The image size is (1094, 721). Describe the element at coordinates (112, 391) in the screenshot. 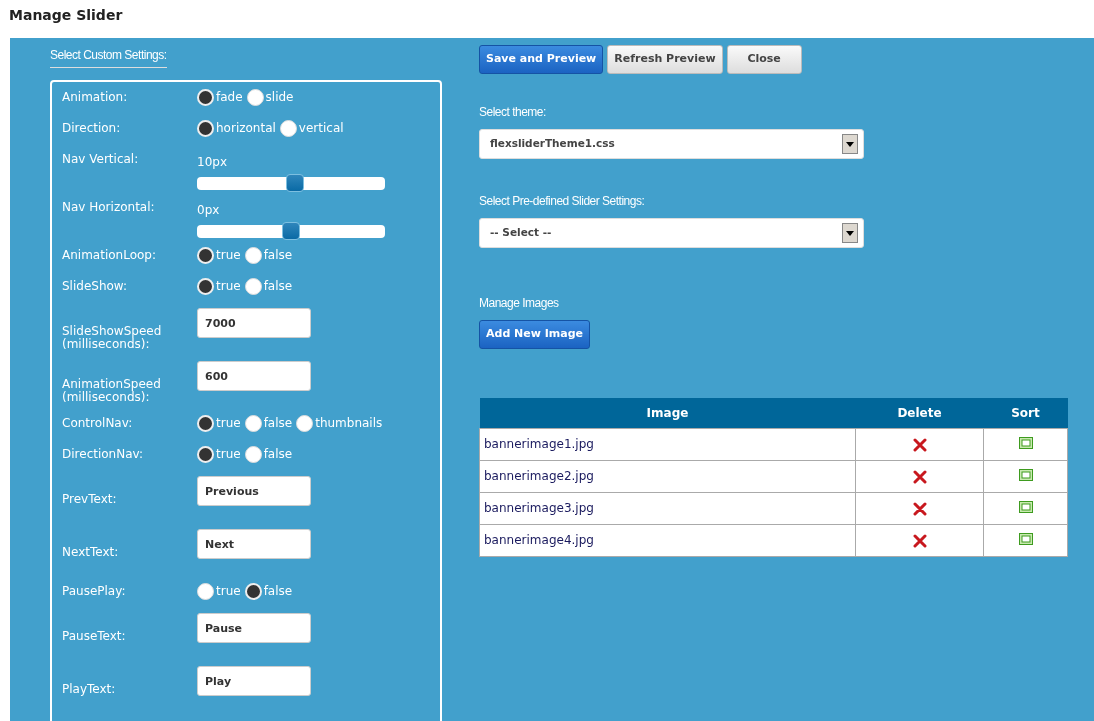

I see `setting-label: AnimationSpeed (milliseconds):` at that location.